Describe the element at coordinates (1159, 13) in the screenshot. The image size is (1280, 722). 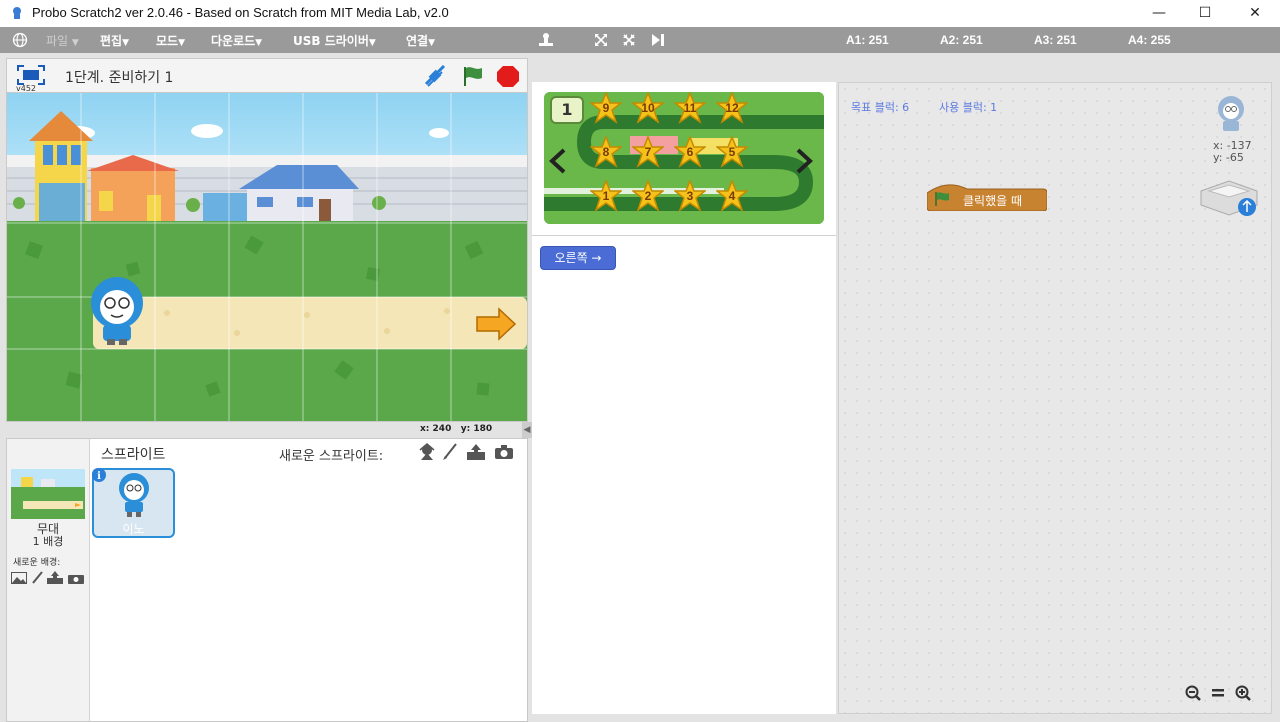
I see `minimize-button: —` at that location.